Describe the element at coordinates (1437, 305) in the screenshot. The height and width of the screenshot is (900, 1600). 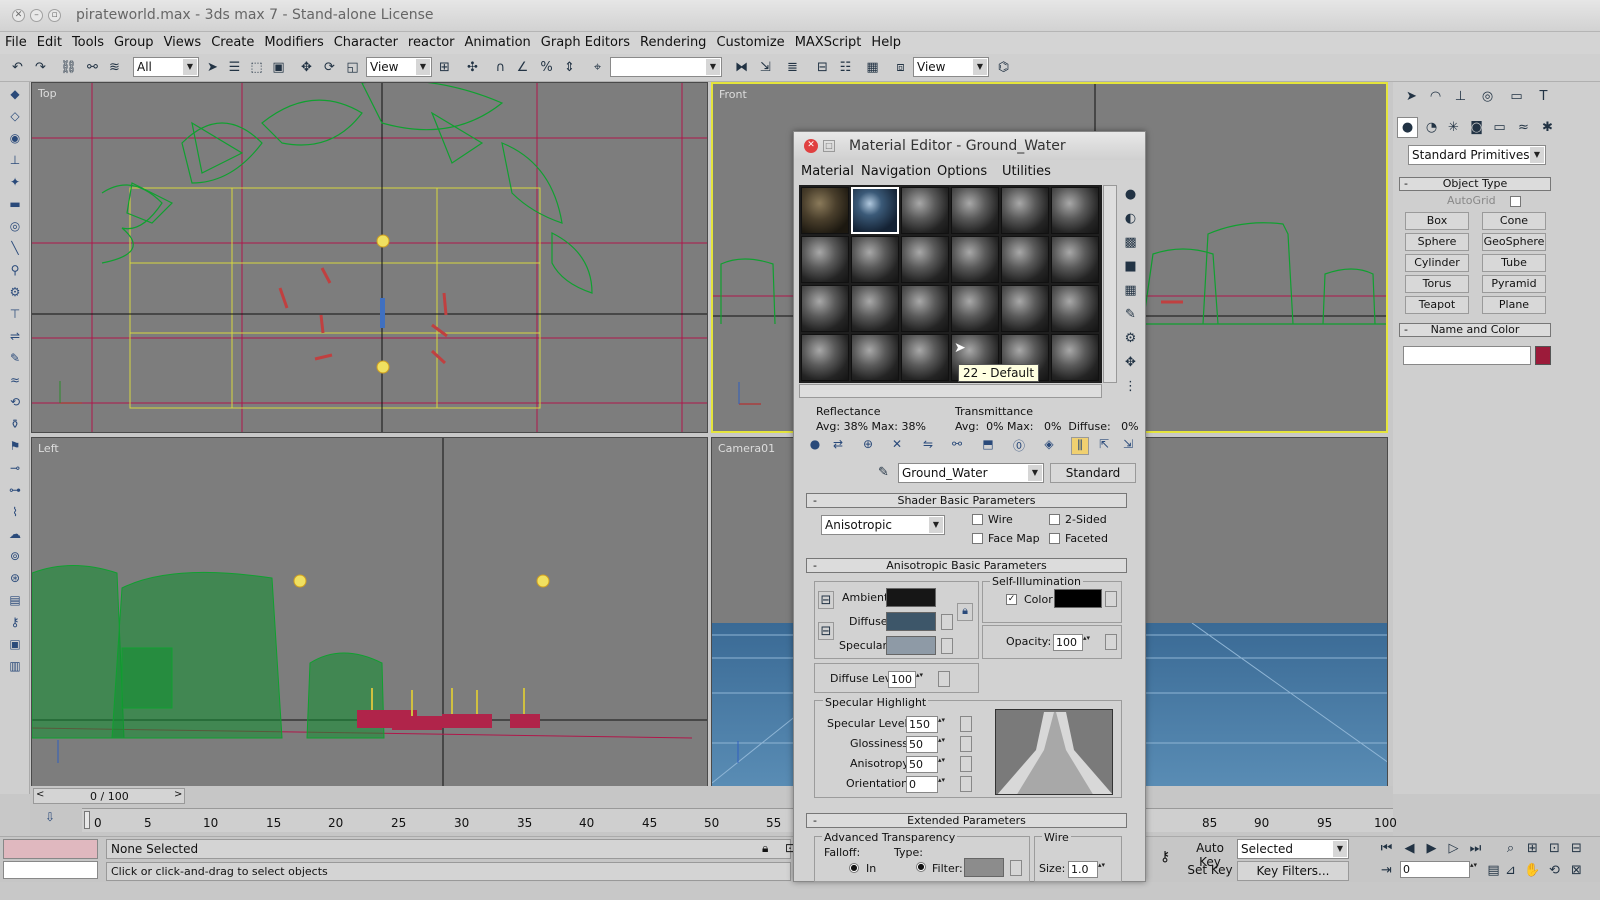
I see `teapot-button: Teapot` at that location.